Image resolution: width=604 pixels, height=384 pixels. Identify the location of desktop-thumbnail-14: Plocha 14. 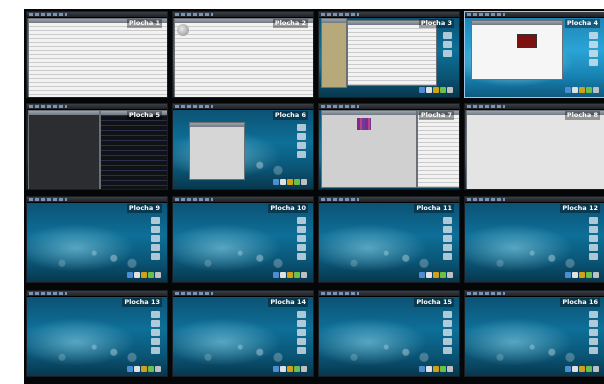
(243, 333).